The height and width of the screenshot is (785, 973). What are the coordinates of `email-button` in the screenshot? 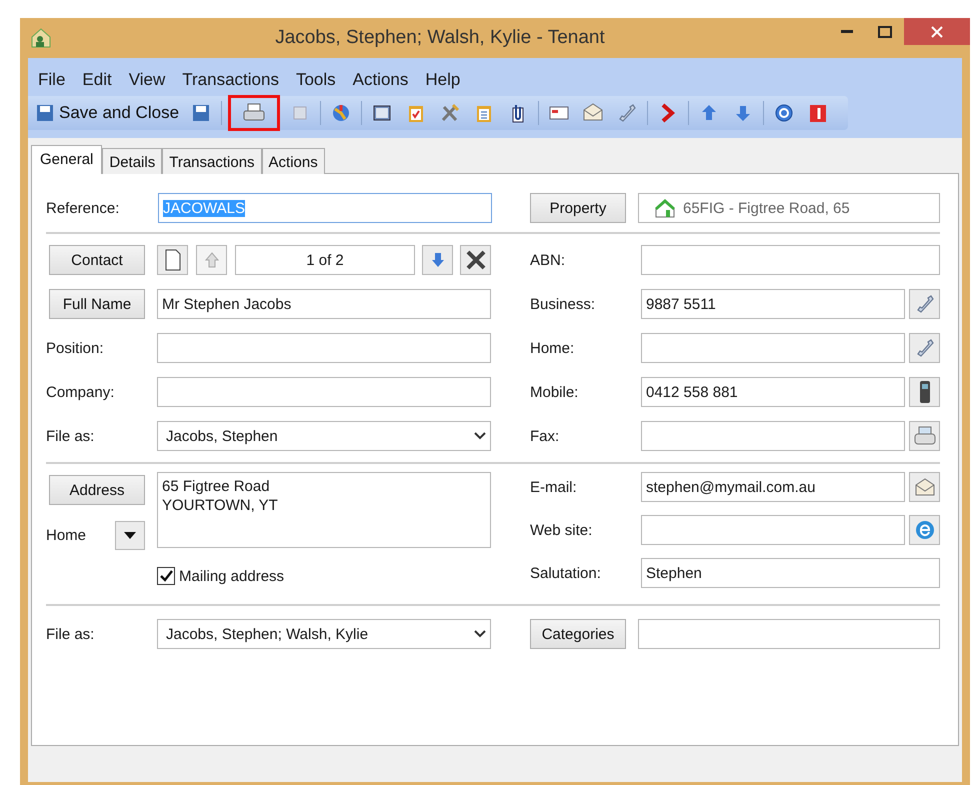 It's located at (924, 487).